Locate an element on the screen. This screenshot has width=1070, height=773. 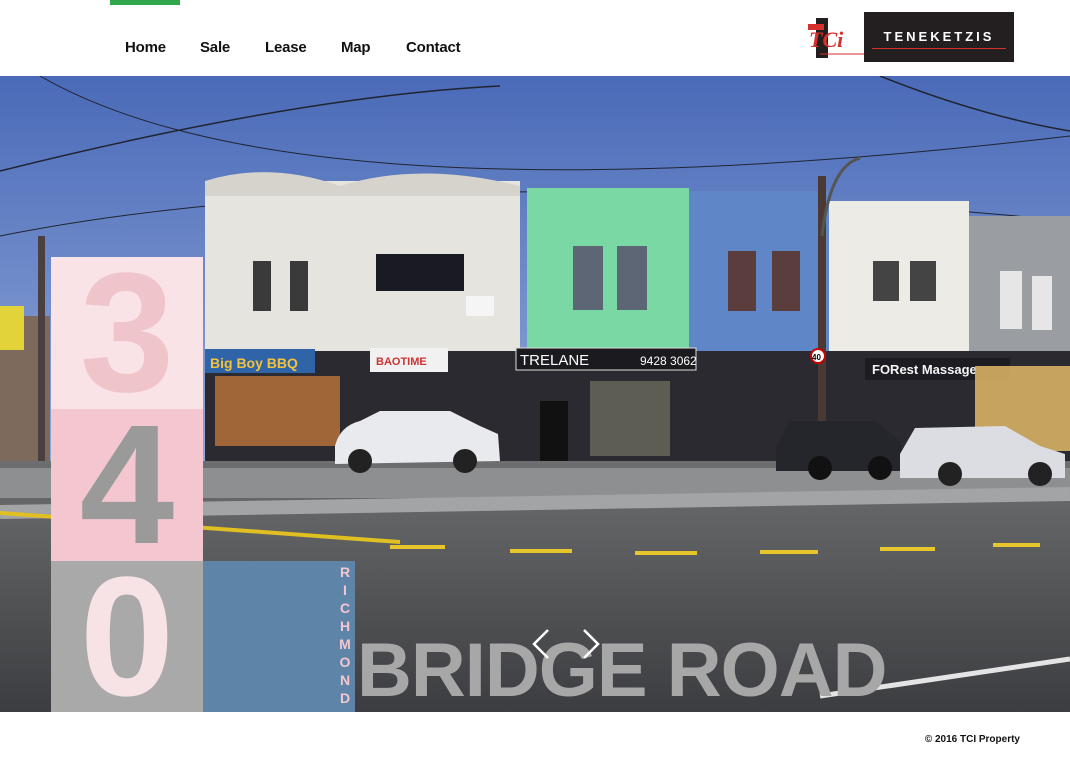
chevron-left-icon is located at coordinates (540, 644).